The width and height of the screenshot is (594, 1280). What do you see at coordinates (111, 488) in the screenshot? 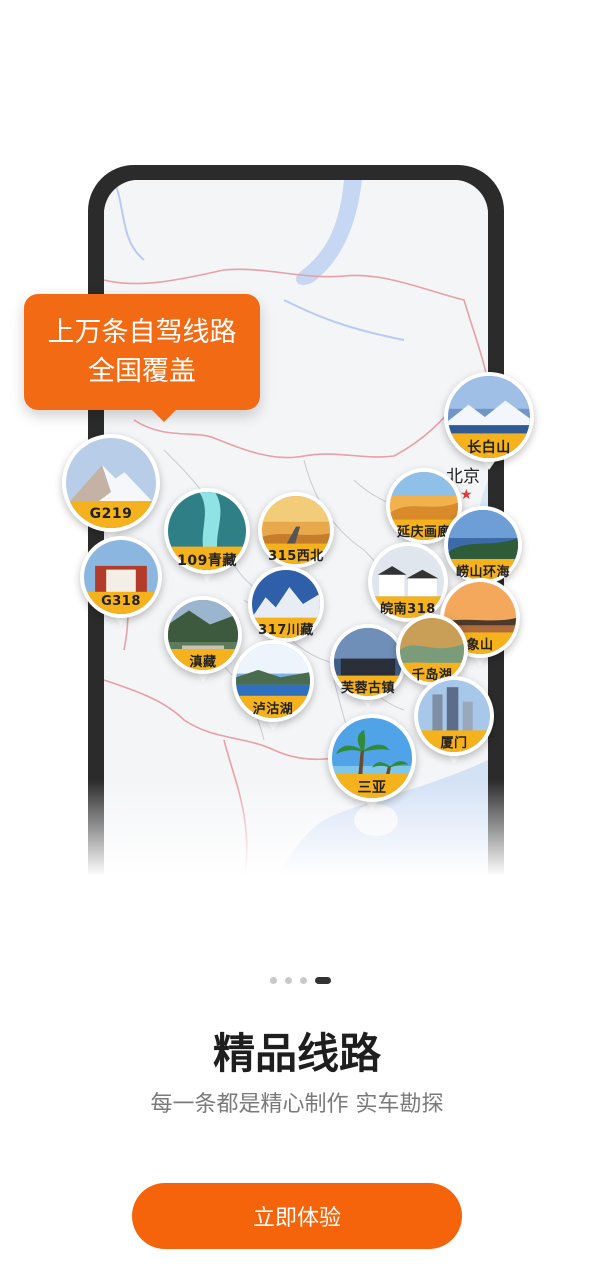
I see `route-pin: G219` at bounding box center [111, 488].